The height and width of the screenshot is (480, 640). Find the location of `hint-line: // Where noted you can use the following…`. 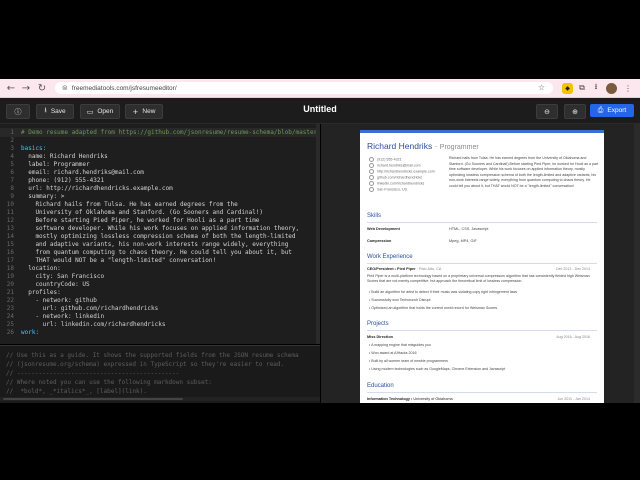

hint-line: // Where noted you can use the following… is located at coordinates (160, 382).